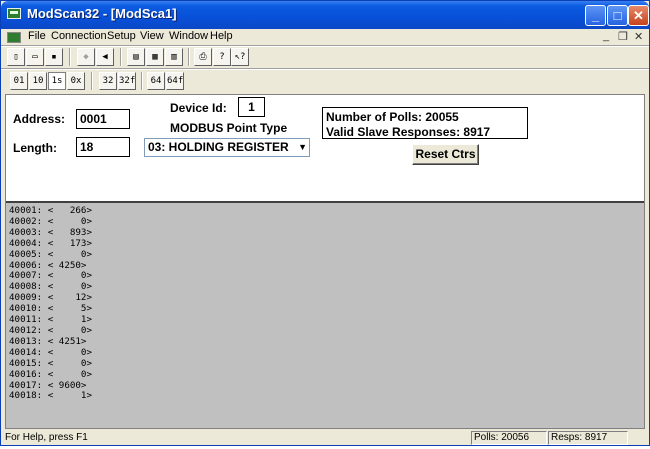 This screenshot has width=650, height=449. Describe the element at coordinates (136, 57) in the screenshot. I see `display-icon: ▤` at that location.